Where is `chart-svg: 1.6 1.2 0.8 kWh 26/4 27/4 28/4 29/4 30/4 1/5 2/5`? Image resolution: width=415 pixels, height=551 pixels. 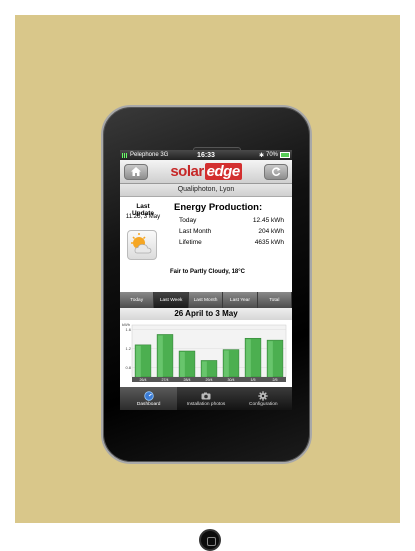
chart-svg: 1.6 1.2 0.8 kWh 26/4 27/4 28/4 29/4 30/4 1/5 2/5 is located at coordinates (204, 352).